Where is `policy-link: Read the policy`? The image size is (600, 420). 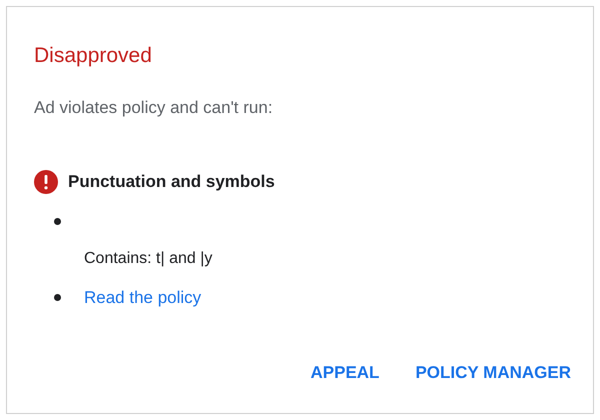
policy-link: Read the policy is located at coordinates (143, 297).